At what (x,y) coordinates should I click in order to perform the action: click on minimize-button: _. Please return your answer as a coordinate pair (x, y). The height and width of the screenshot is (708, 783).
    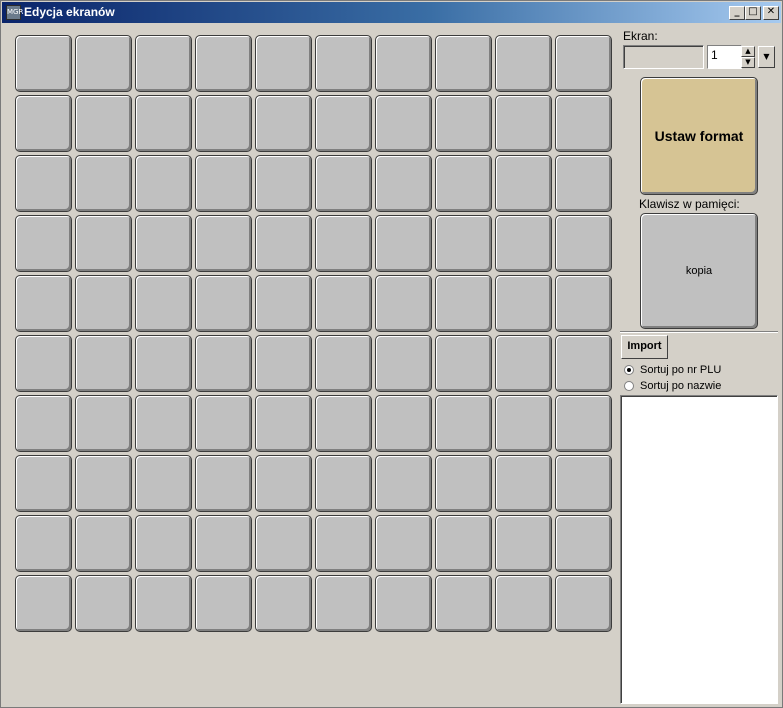
    Looking at the image, I should click on (737, 13).